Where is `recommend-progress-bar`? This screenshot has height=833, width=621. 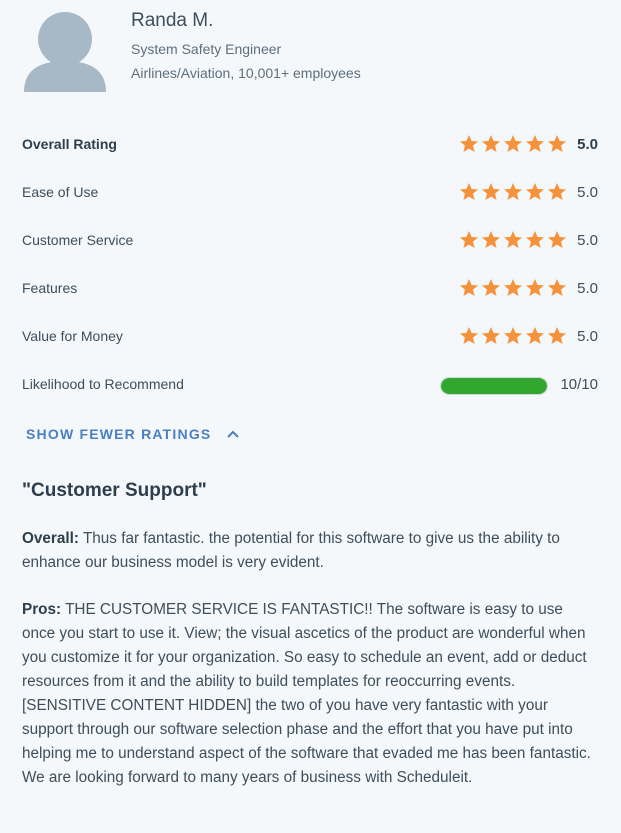 recommend-progress-bar is located at coordinates (494, 386).